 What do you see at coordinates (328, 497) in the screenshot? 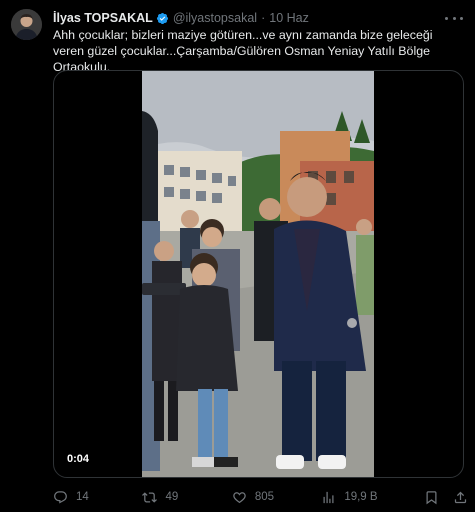
I see `views-icon` at bounding box center [328, 497].